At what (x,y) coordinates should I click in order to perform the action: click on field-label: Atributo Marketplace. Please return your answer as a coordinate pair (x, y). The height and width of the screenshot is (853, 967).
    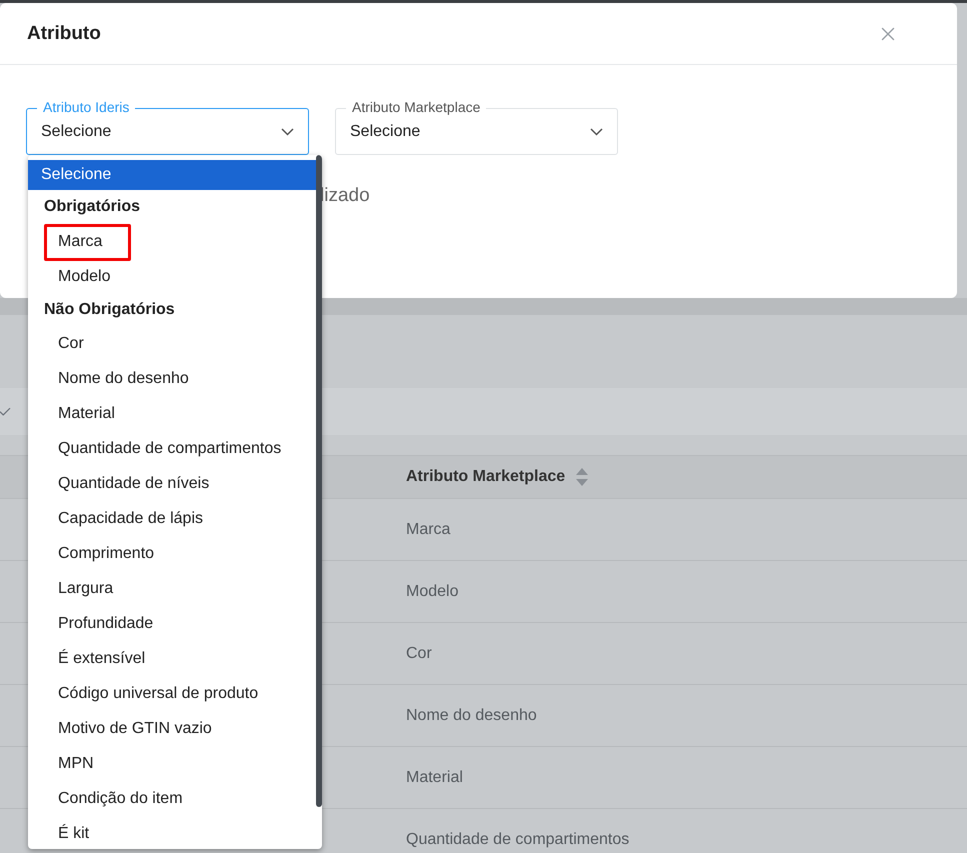
    Looking at the image, I should click on (416, 107).